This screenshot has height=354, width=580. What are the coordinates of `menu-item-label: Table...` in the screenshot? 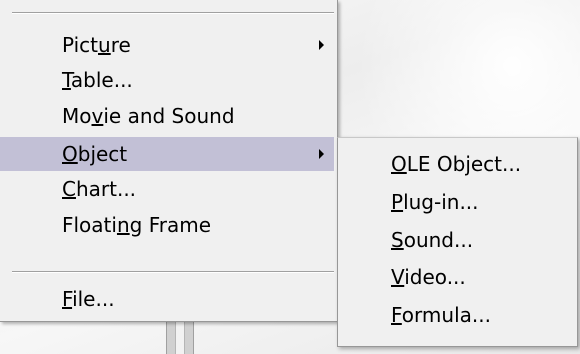 It's located at (97, 80).